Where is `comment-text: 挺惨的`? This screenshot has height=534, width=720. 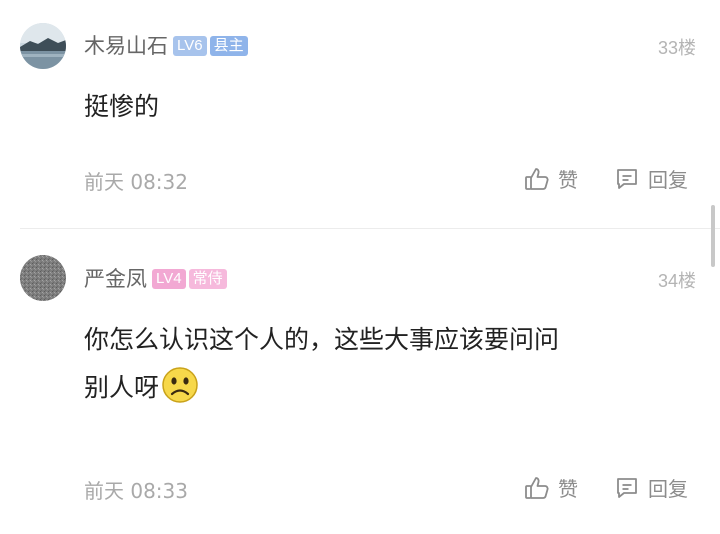
comment-text: 挺惨的 is located at coordinates (121, 107).